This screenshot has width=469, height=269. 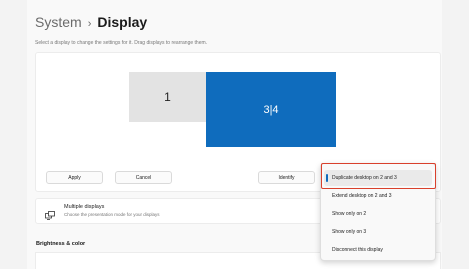 I want to click on dropdown-option-label: Duplicate desktop on 2 and 3, so click(x=364, y=178).